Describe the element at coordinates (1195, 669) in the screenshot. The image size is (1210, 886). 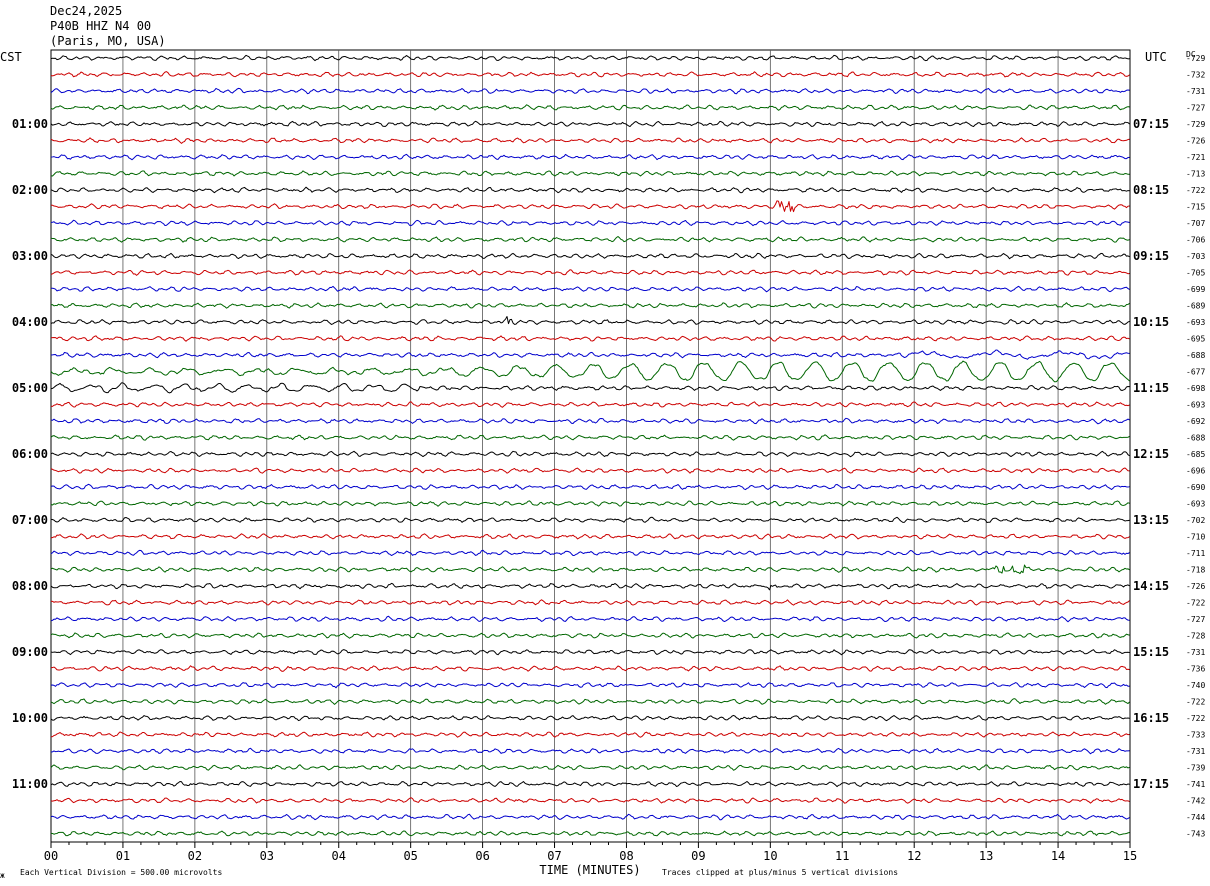
I see `dc-offset-label: -736` at that location.